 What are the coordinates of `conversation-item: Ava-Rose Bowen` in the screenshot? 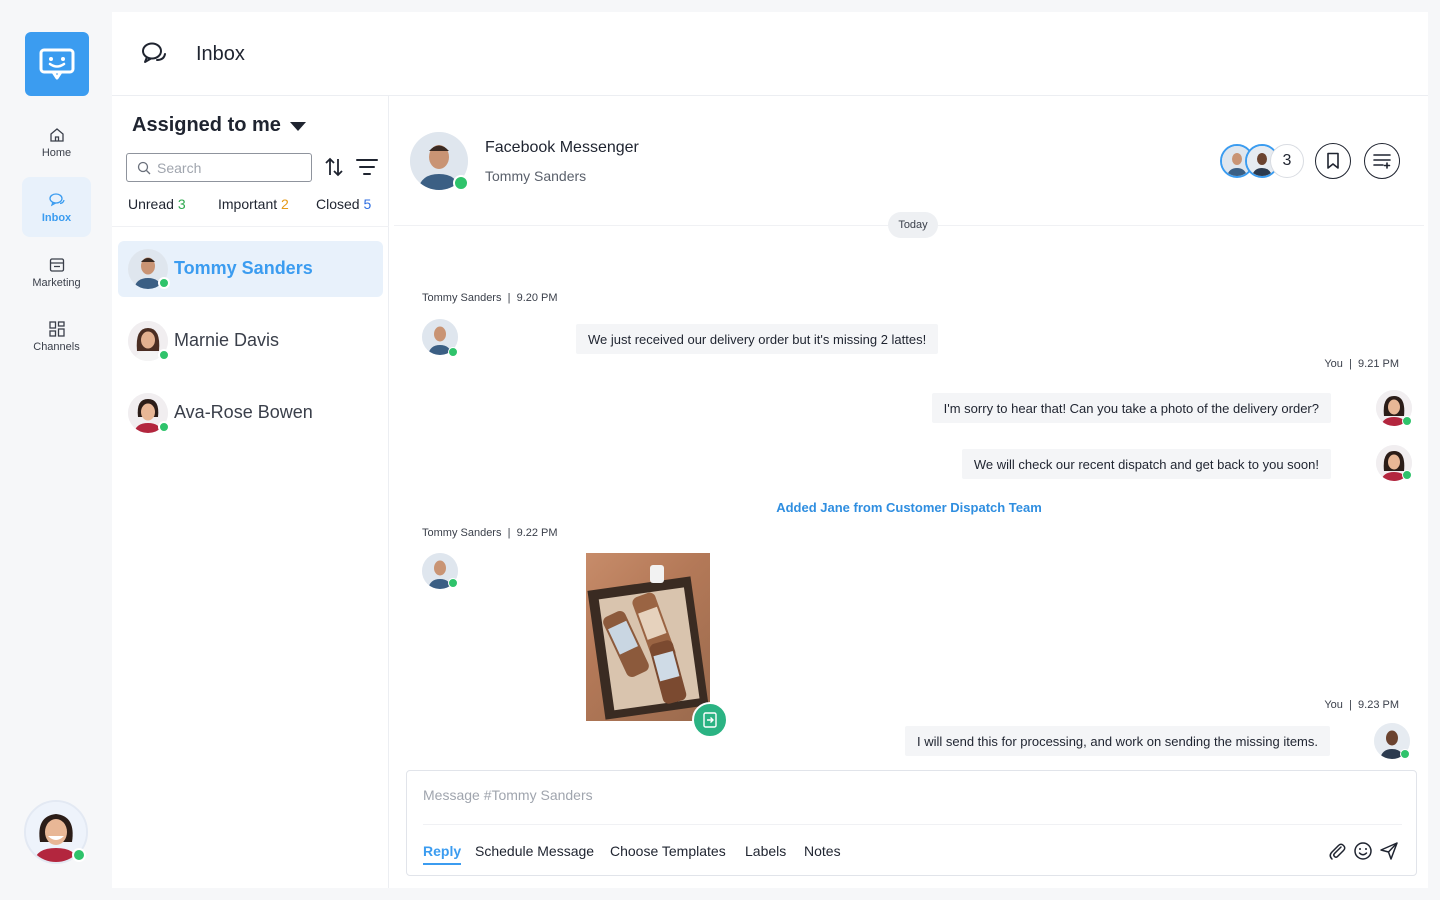 It's located at (250, 413).